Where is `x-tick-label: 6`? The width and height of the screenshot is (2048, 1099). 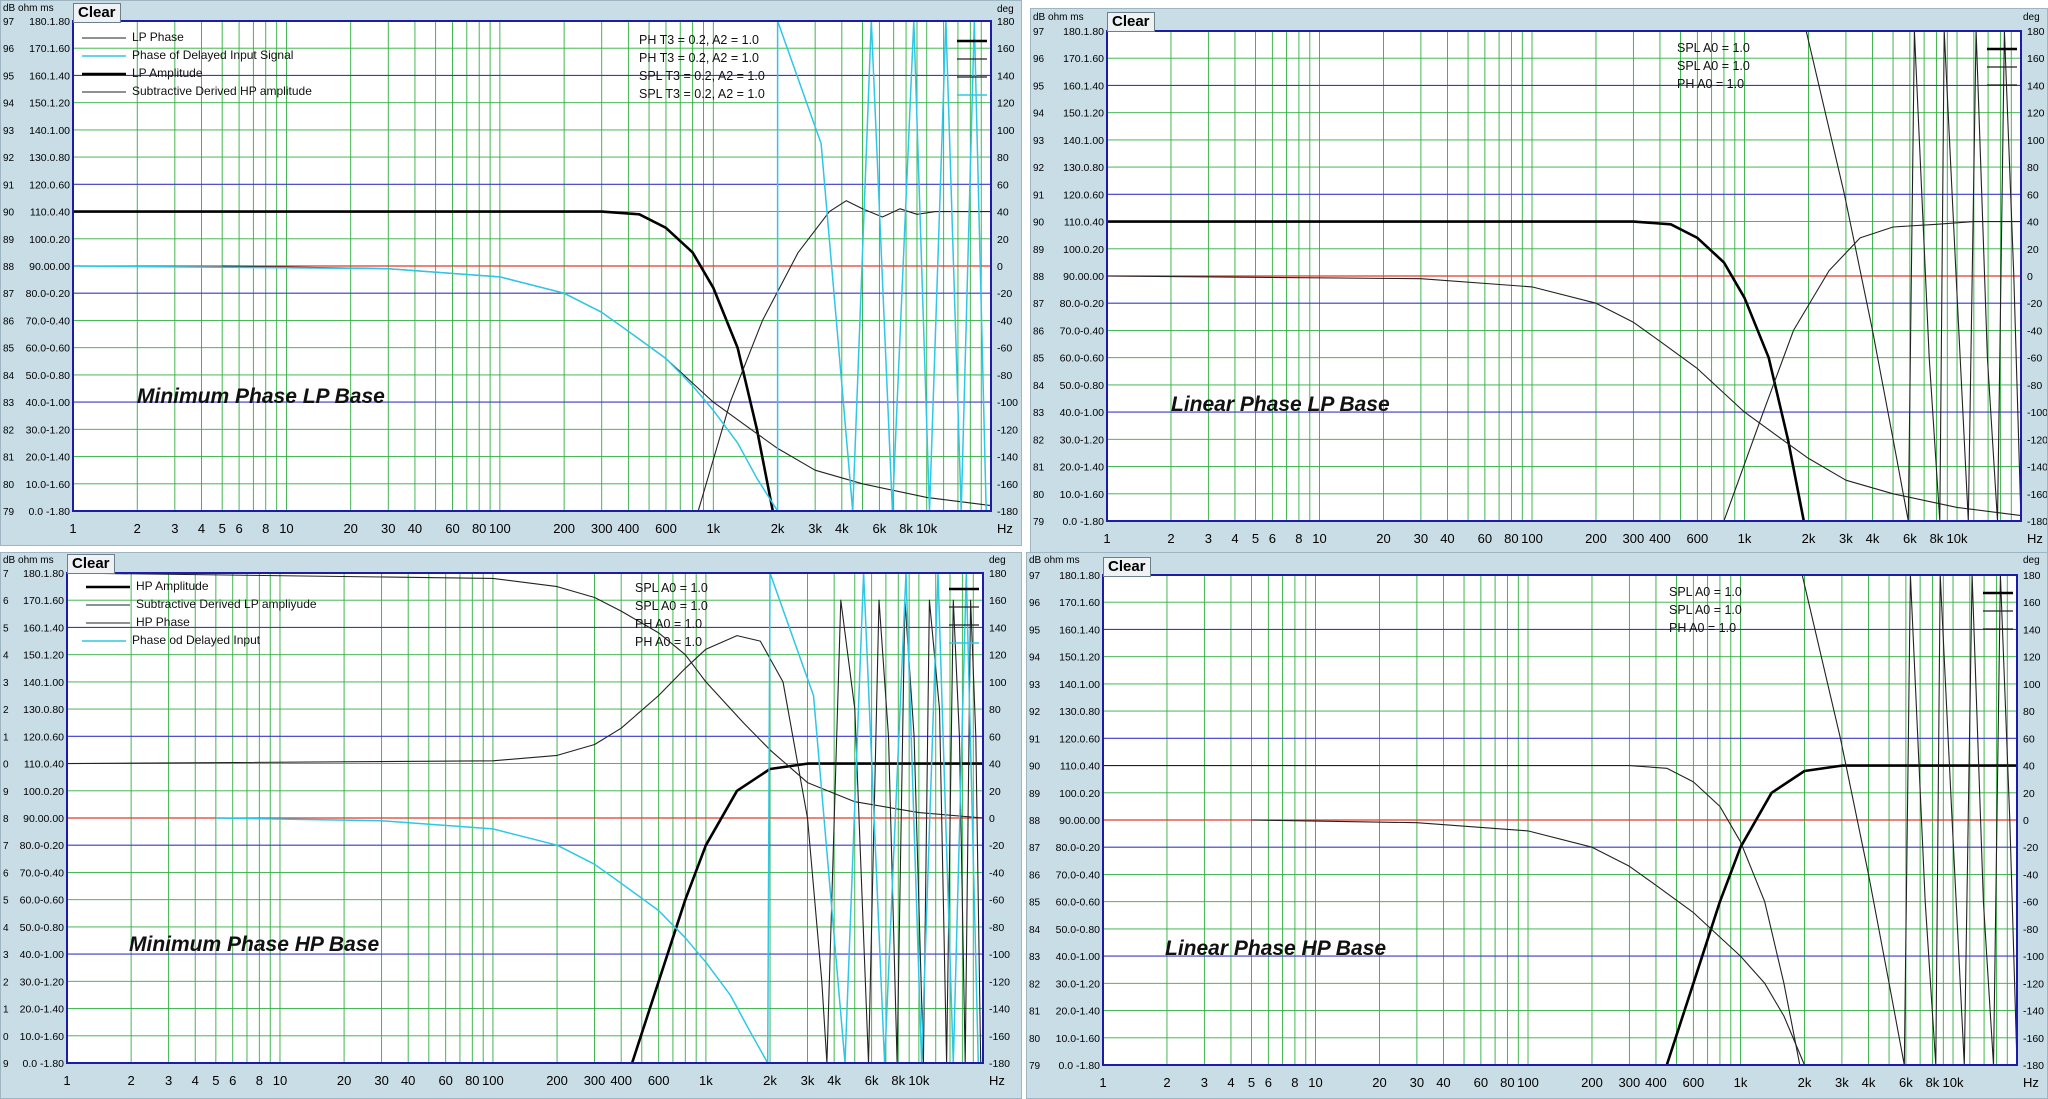
x-tick-label: 6 is located at coordinates (1268, 1082).